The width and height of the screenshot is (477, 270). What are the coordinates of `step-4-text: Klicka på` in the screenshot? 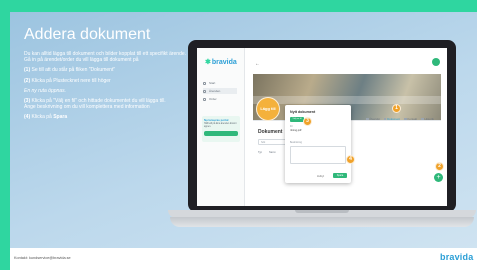 It's located at (42, 117).